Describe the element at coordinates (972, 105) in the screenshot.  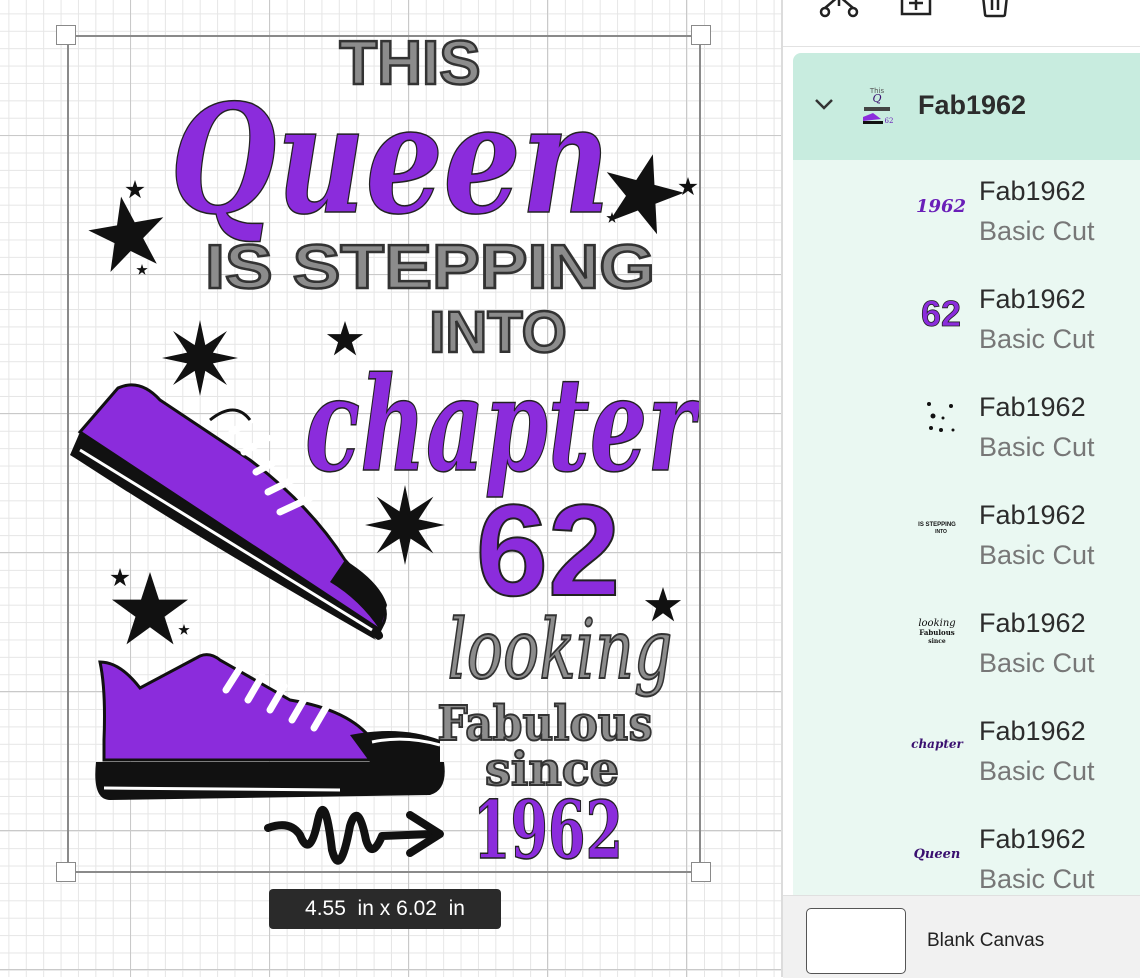
I see `layer-group-name: Fab1962` at that location.